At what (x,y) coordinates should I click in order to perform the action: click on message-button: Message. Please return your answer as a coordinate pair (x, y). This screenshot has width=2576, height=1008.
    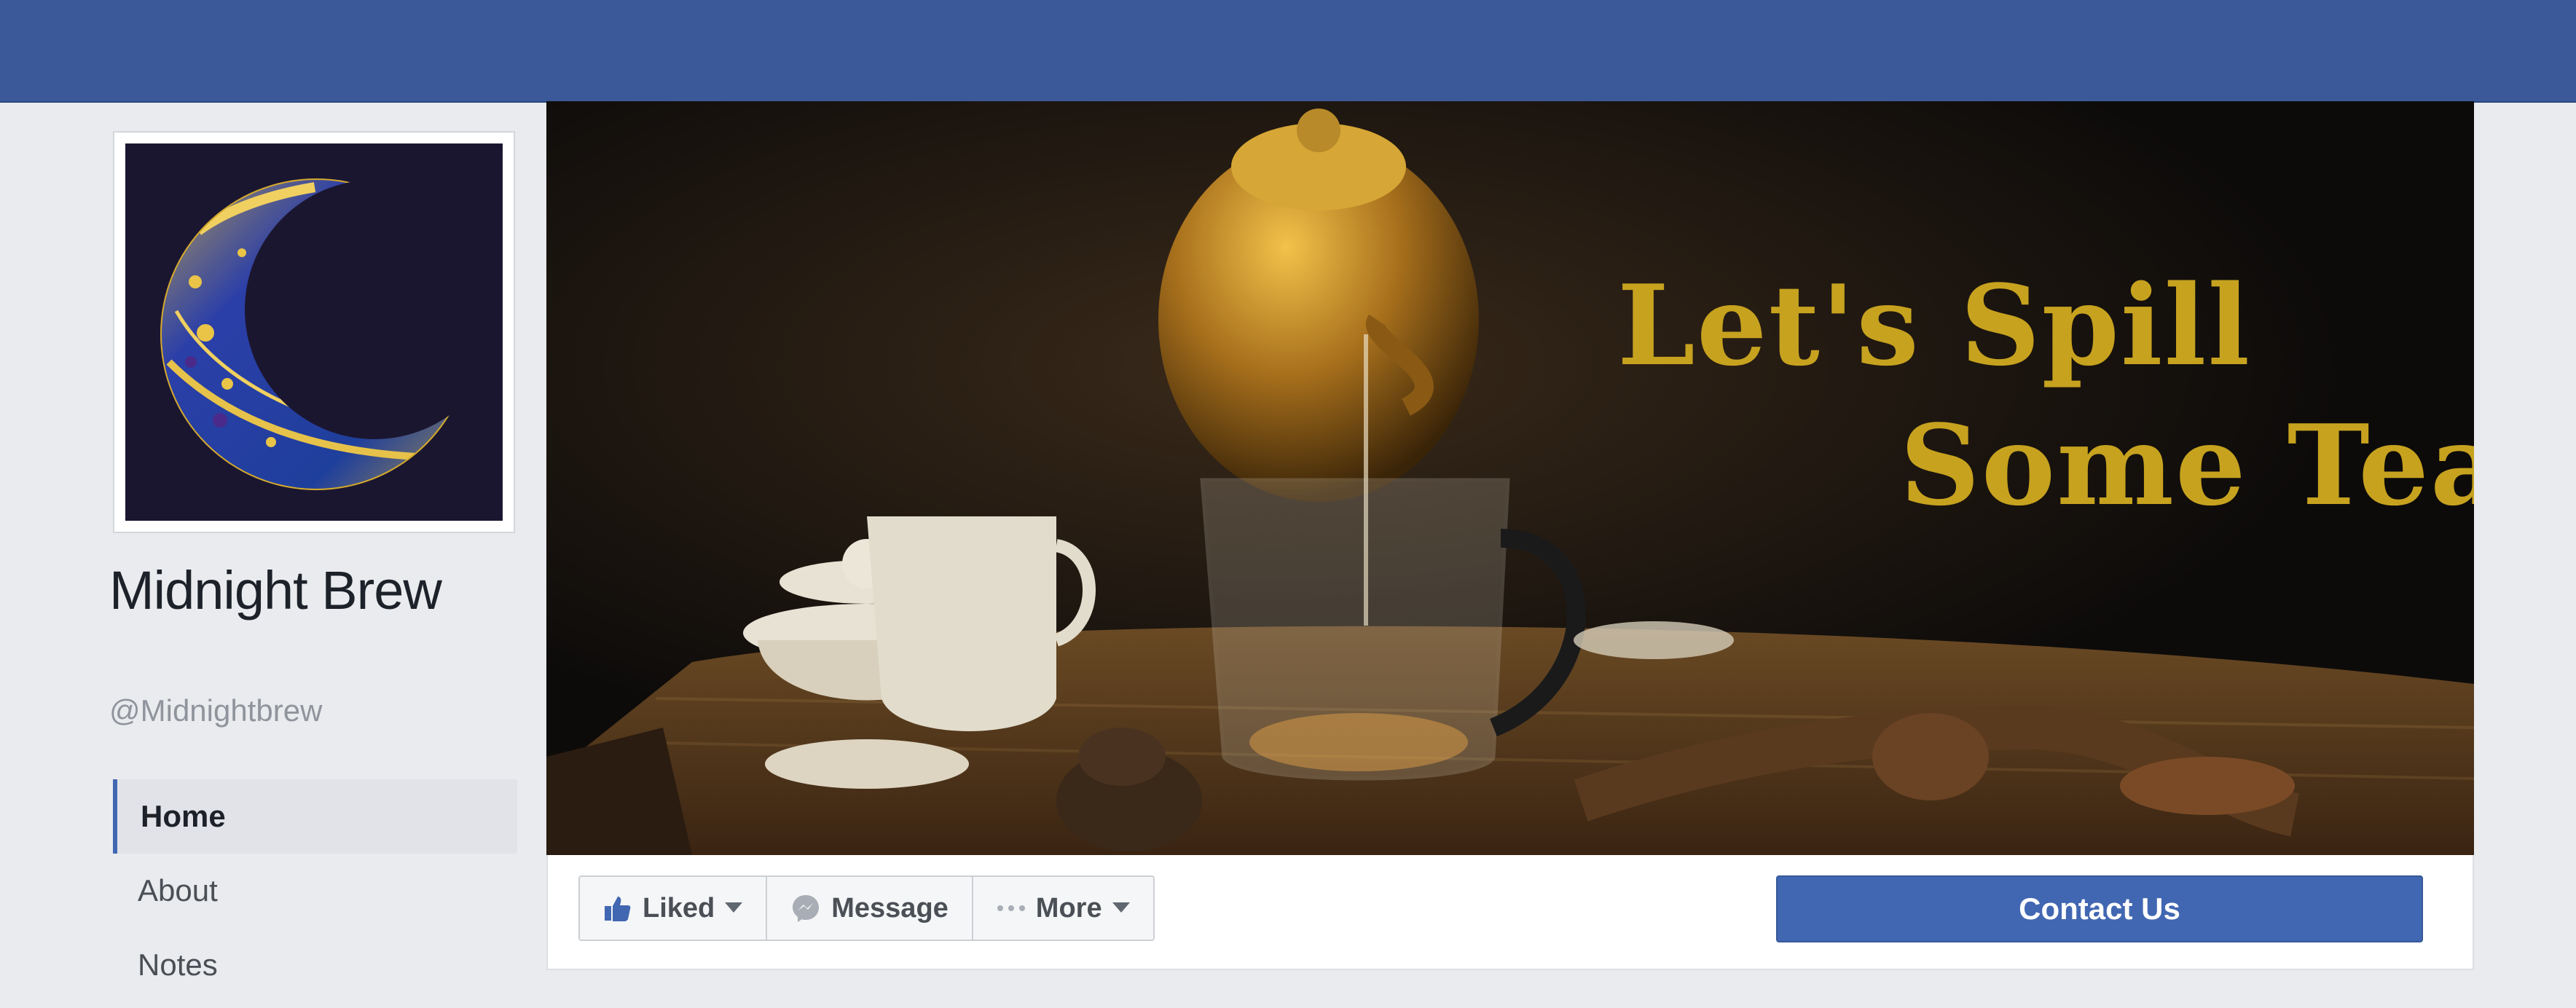
    Looking at the image, I should click on (870, 908).